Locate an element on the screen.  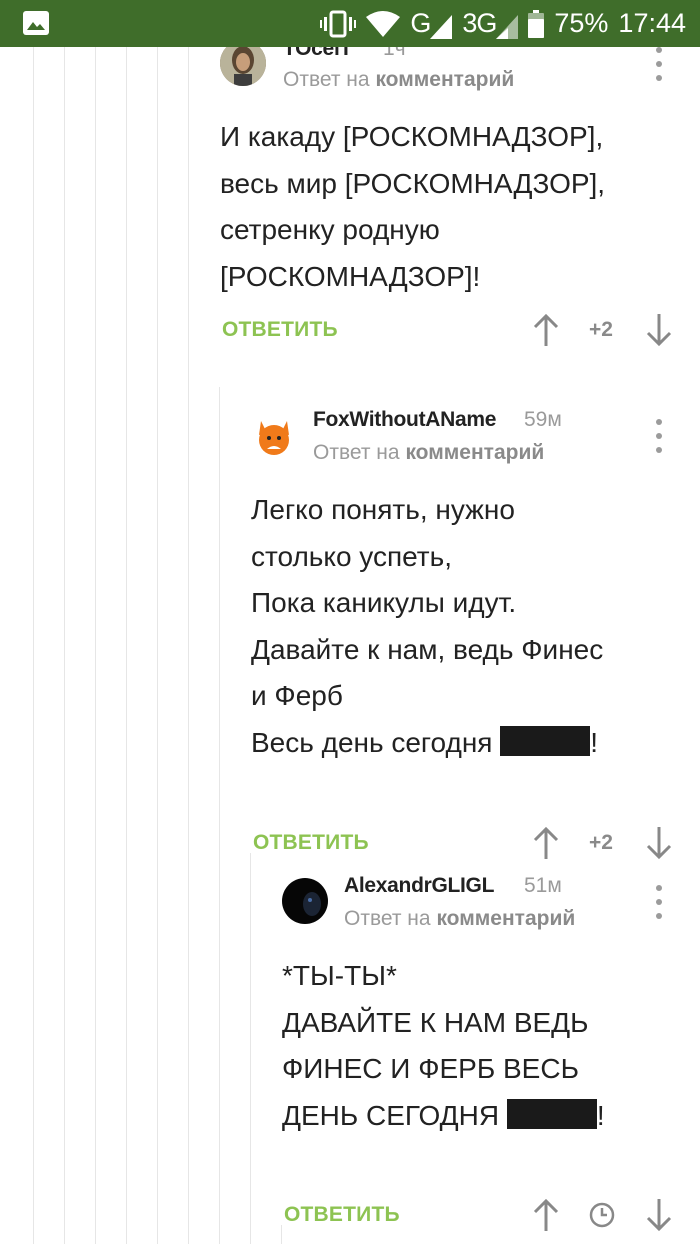
comment-line: и Ферб is located at coordinates (297, 695).